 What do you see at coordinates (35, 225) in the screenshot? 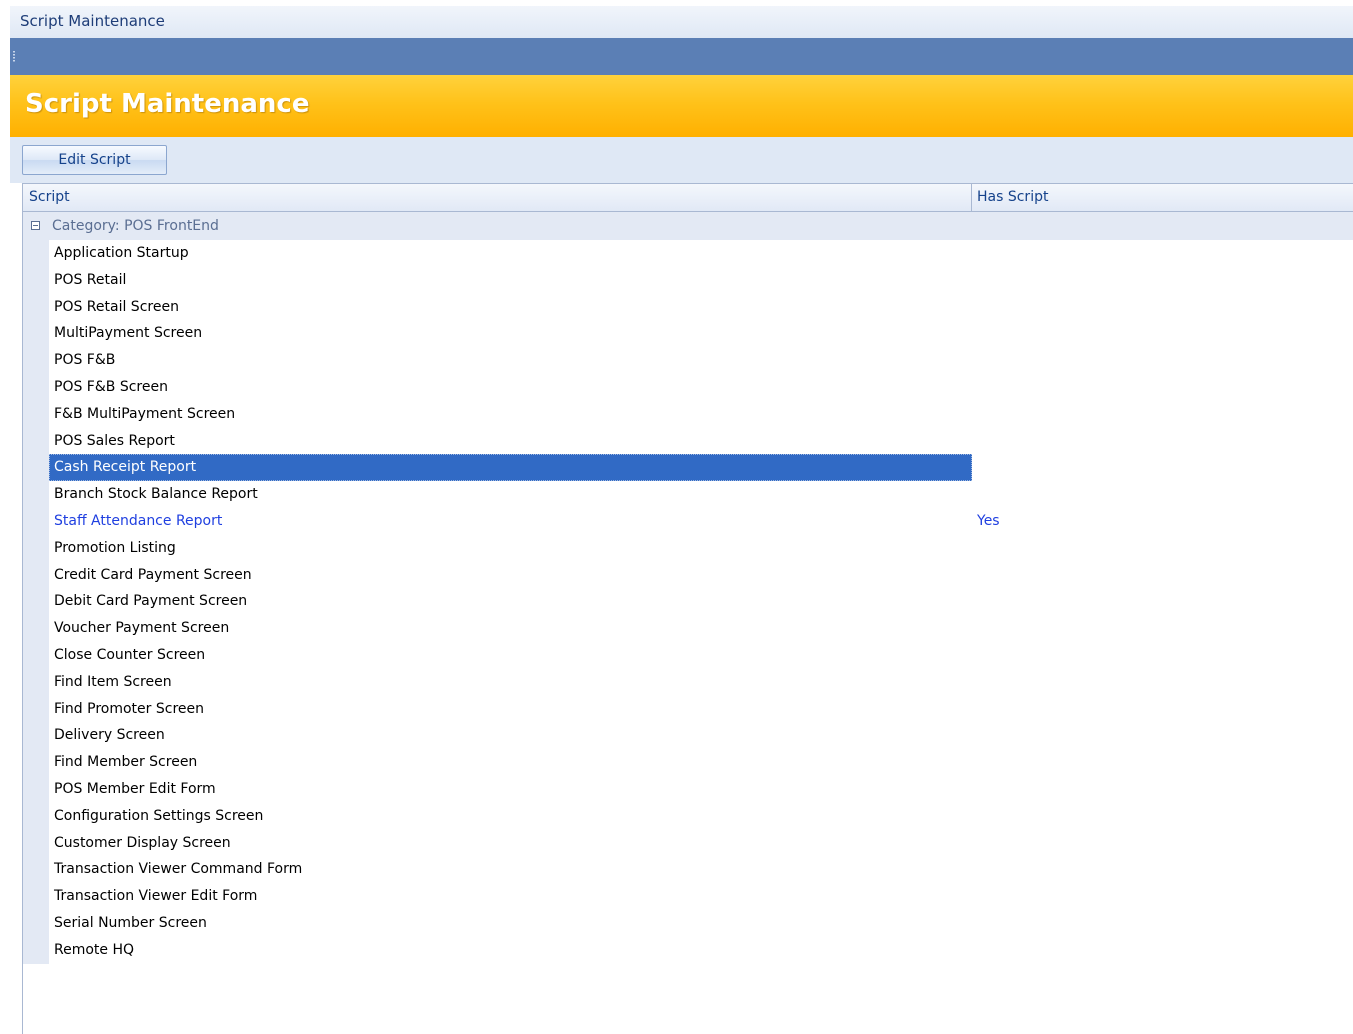
I see `collapse-minus-icon` at bounding box center [35, 225].